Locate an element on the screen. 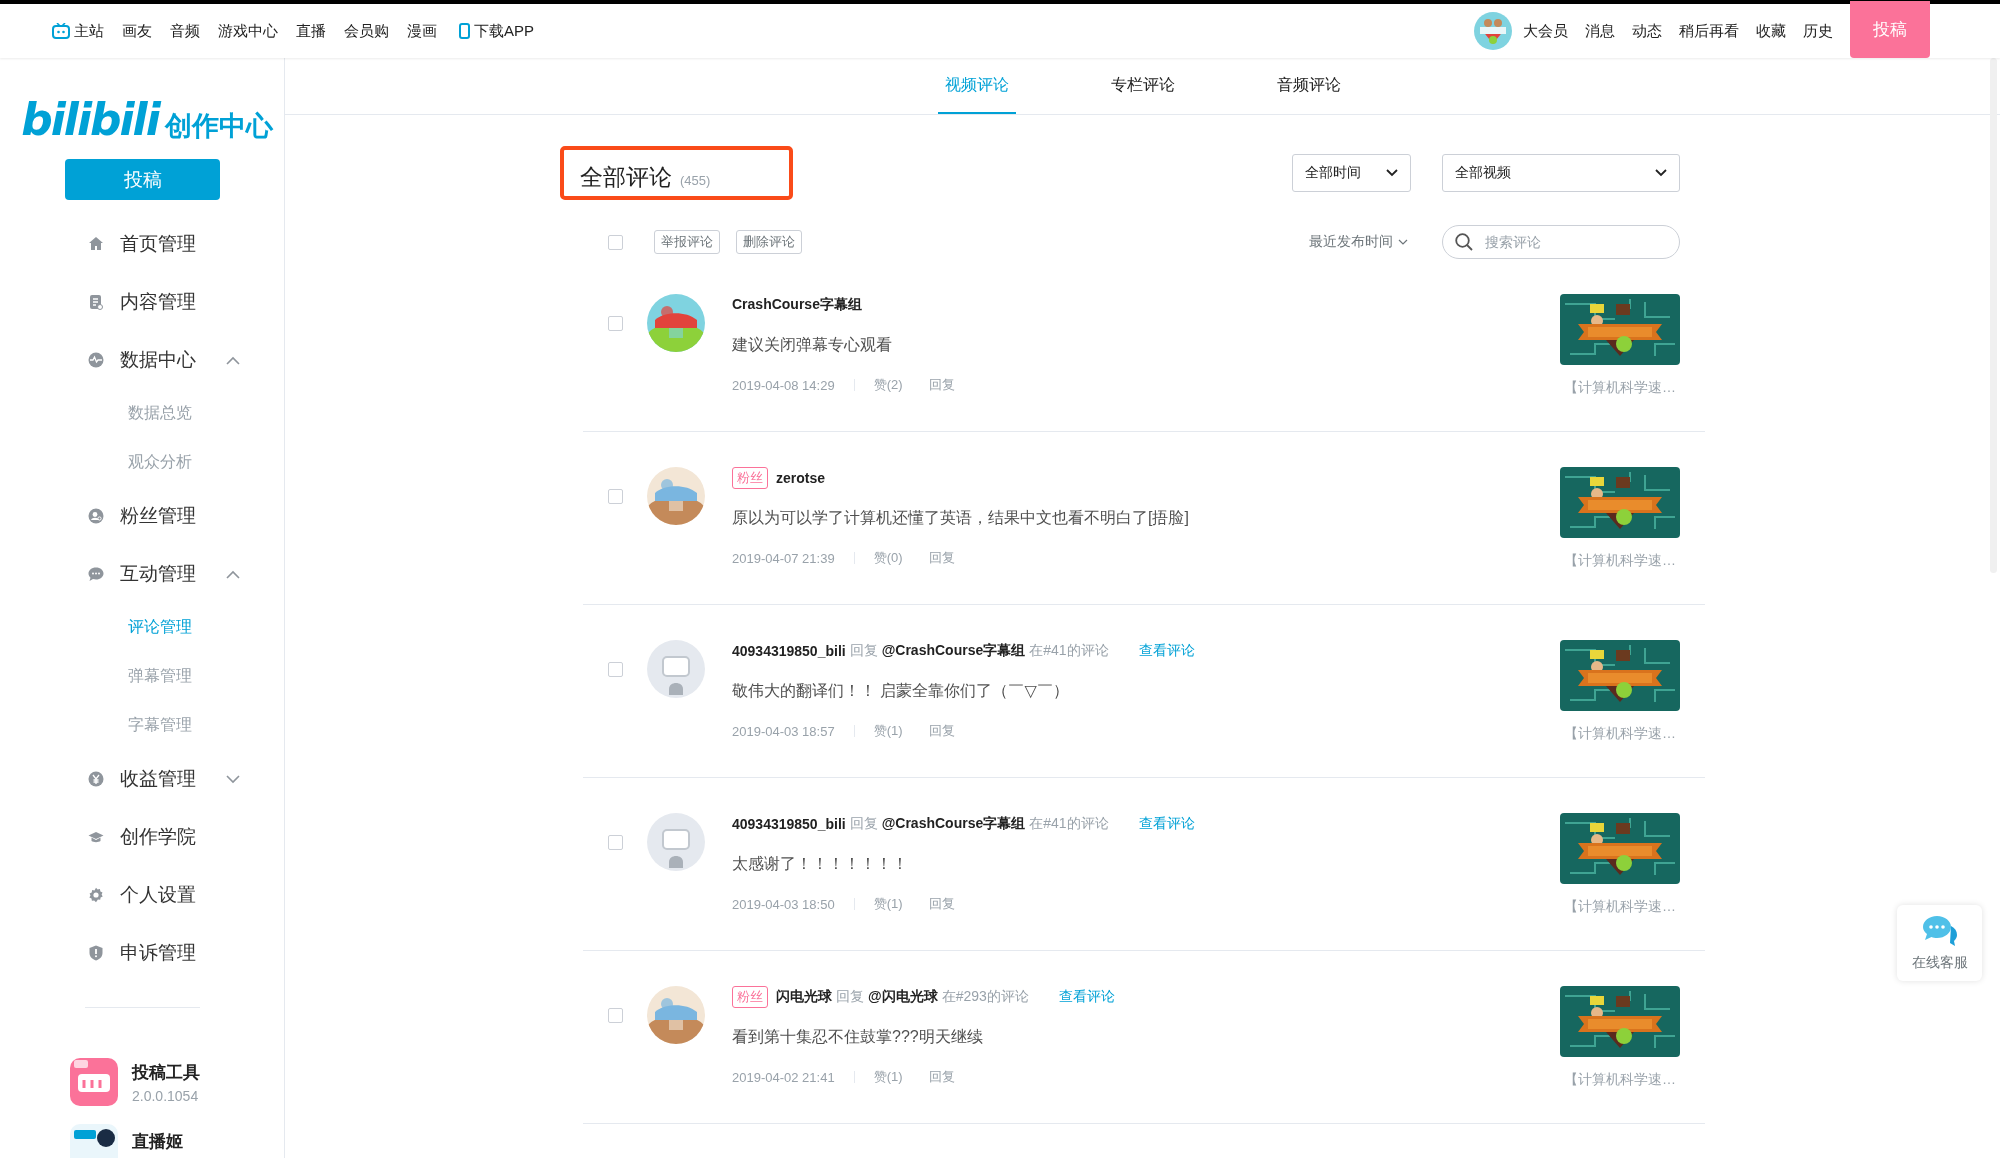 The height and width of the screenshot is (1158, 2000). mentioned-user: @闪电光球 is located at coordinates (903, 997).